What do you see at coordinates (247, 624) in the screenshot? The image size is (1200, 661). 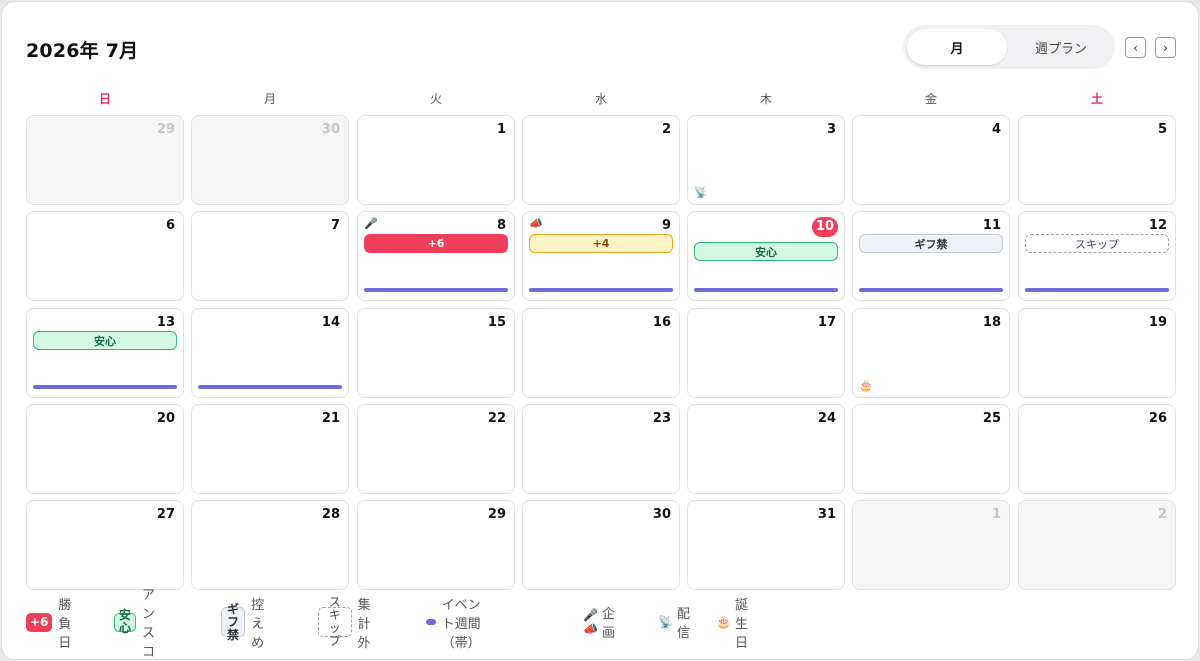 I see `legend-gift: ギフ禁 控えめ` at bounding box center [247, 624].